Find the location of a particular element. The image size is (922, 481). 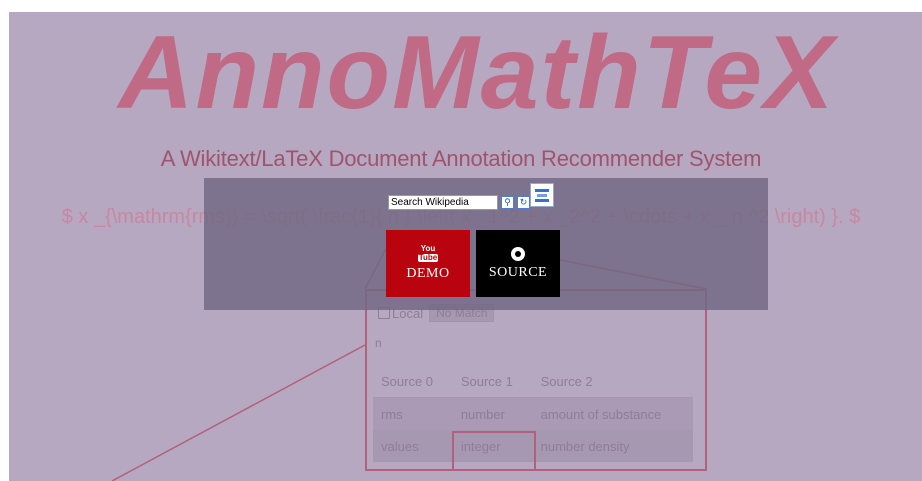

wikipedia-search-input is located at coordinates (443, 202).